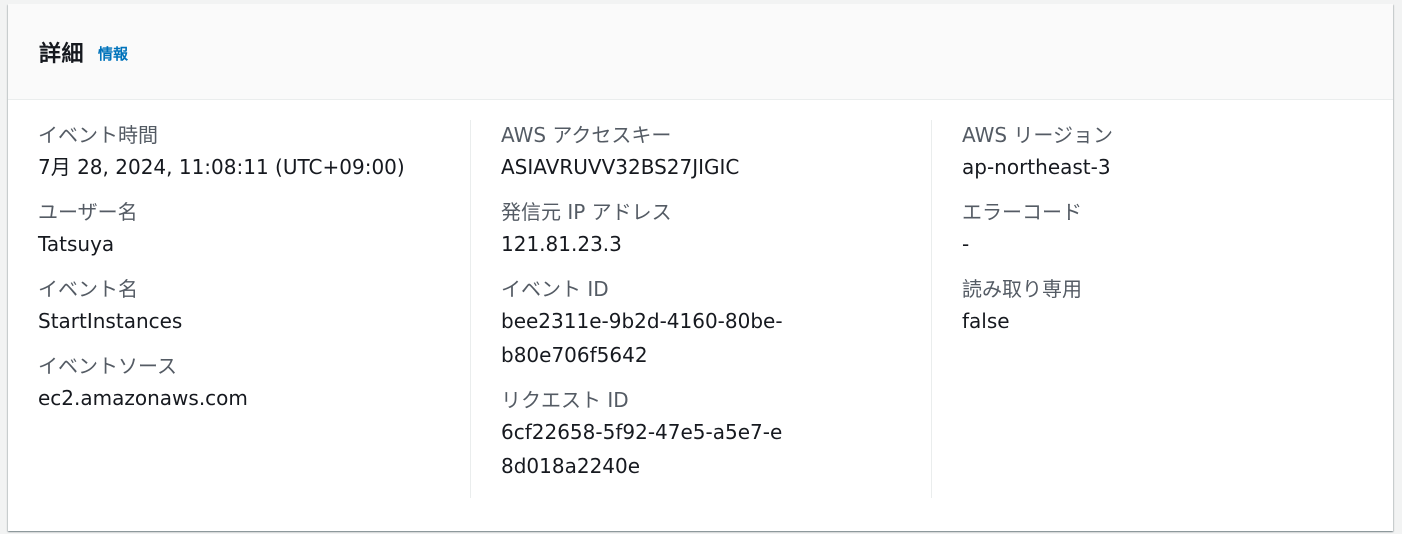 The image size is (1402, 534). I want to click on field-value: Tatsuya, so click(76, 244).